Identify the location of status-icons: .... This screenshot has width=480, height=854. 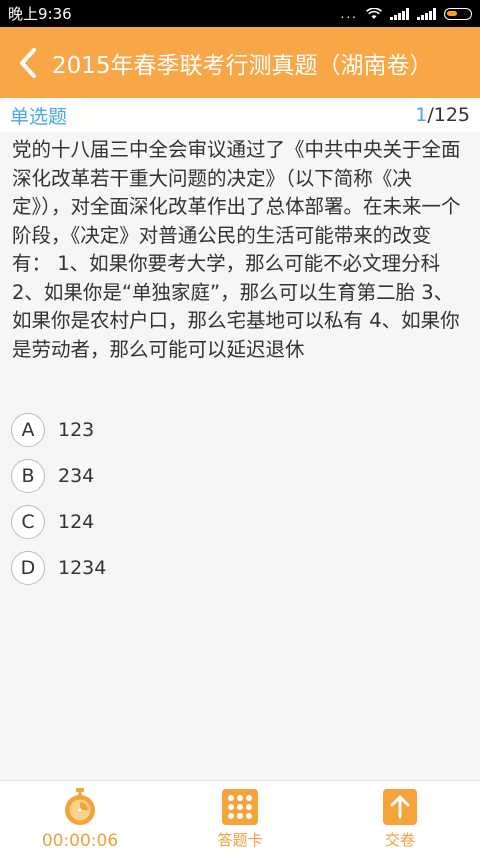
(406, 14).